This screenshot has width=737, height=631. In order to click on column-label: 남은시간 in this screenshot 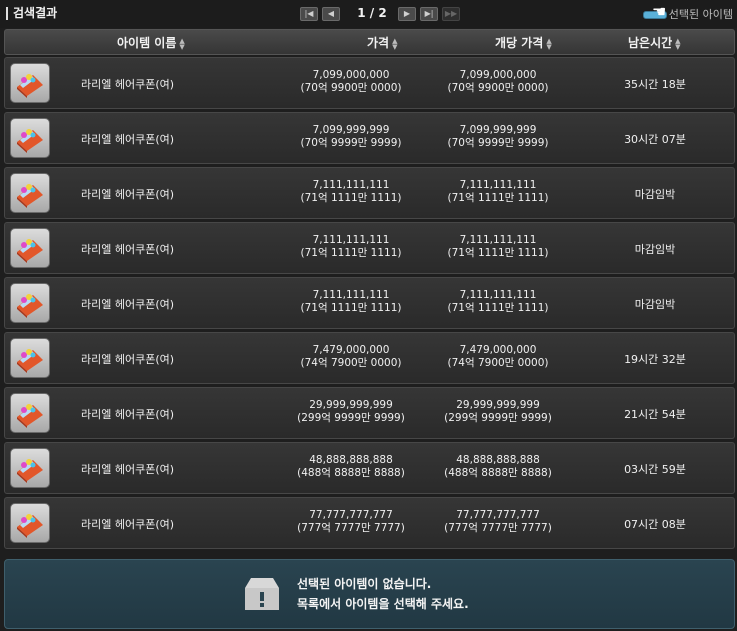, I will do `click(650, 43)`.